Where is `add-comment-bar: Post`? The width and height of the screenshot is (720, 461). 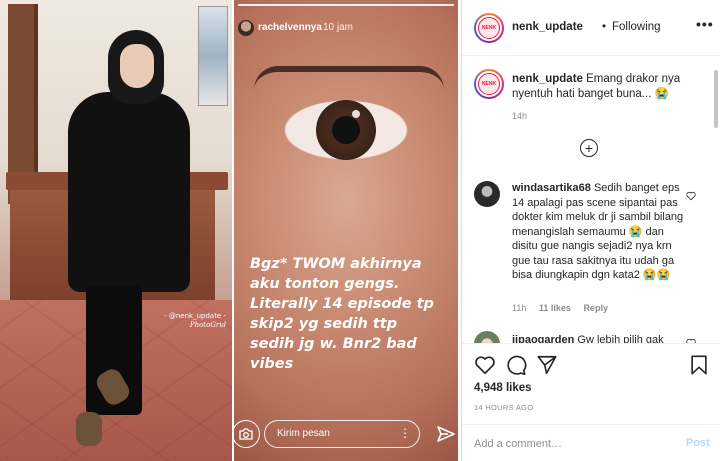
add-comment-bar: Post is located at coordinates (591, 442).